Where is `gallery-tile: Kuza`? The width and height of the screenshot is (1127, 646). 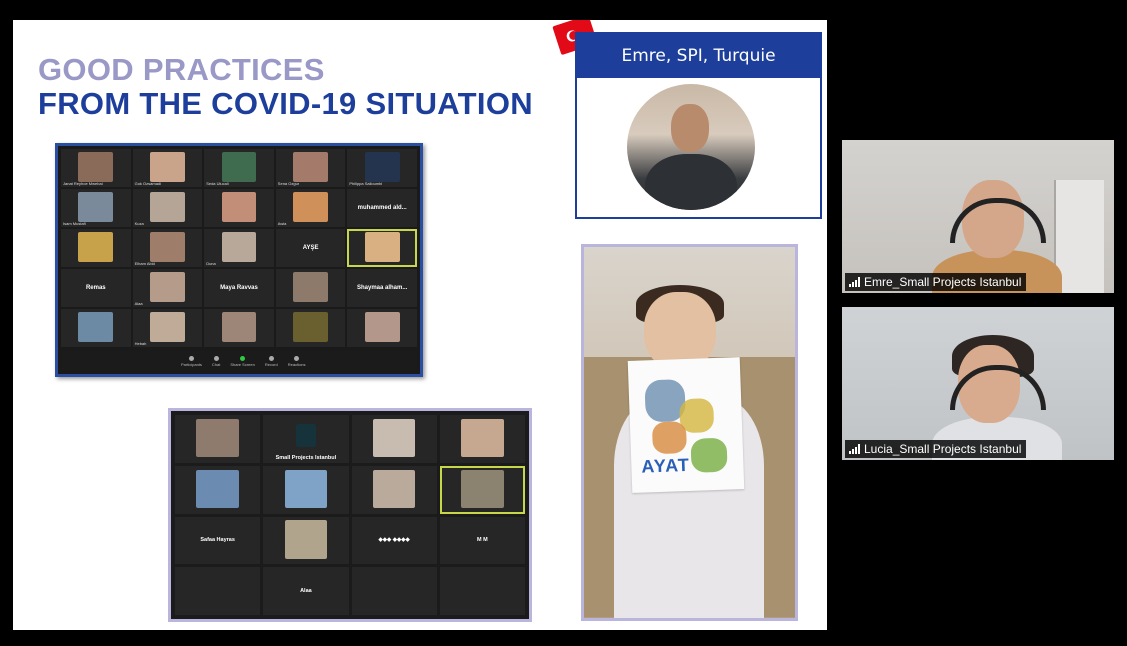
gallery-tile: Kuza is located at coordinates (167, 208).